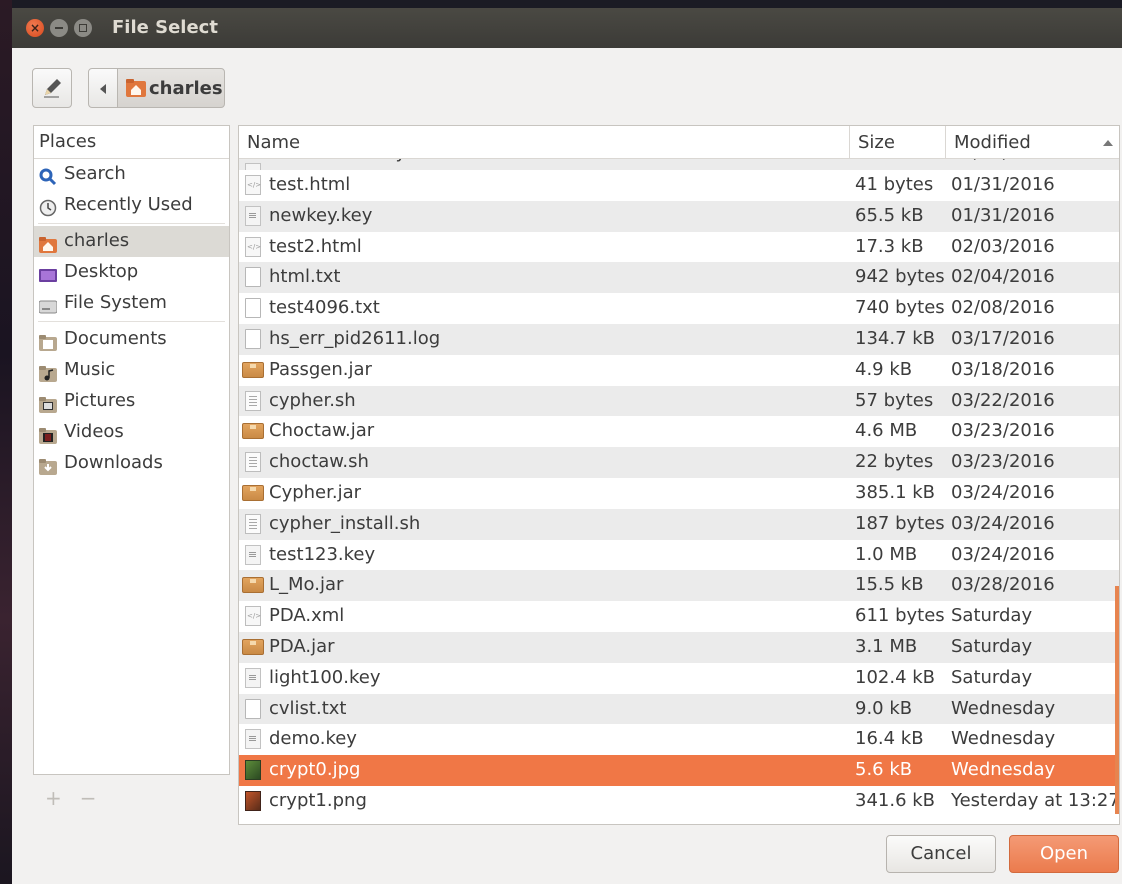  Describe the element at coordinates (894, 184) in the screenshot. I see `file-size: 41 bytes` at that location.